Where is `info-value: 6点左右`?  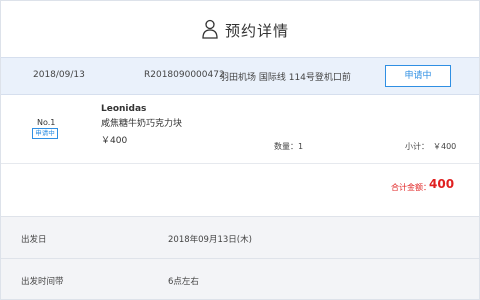 info-value: 6点左右 is located at coordinates (183, 282).